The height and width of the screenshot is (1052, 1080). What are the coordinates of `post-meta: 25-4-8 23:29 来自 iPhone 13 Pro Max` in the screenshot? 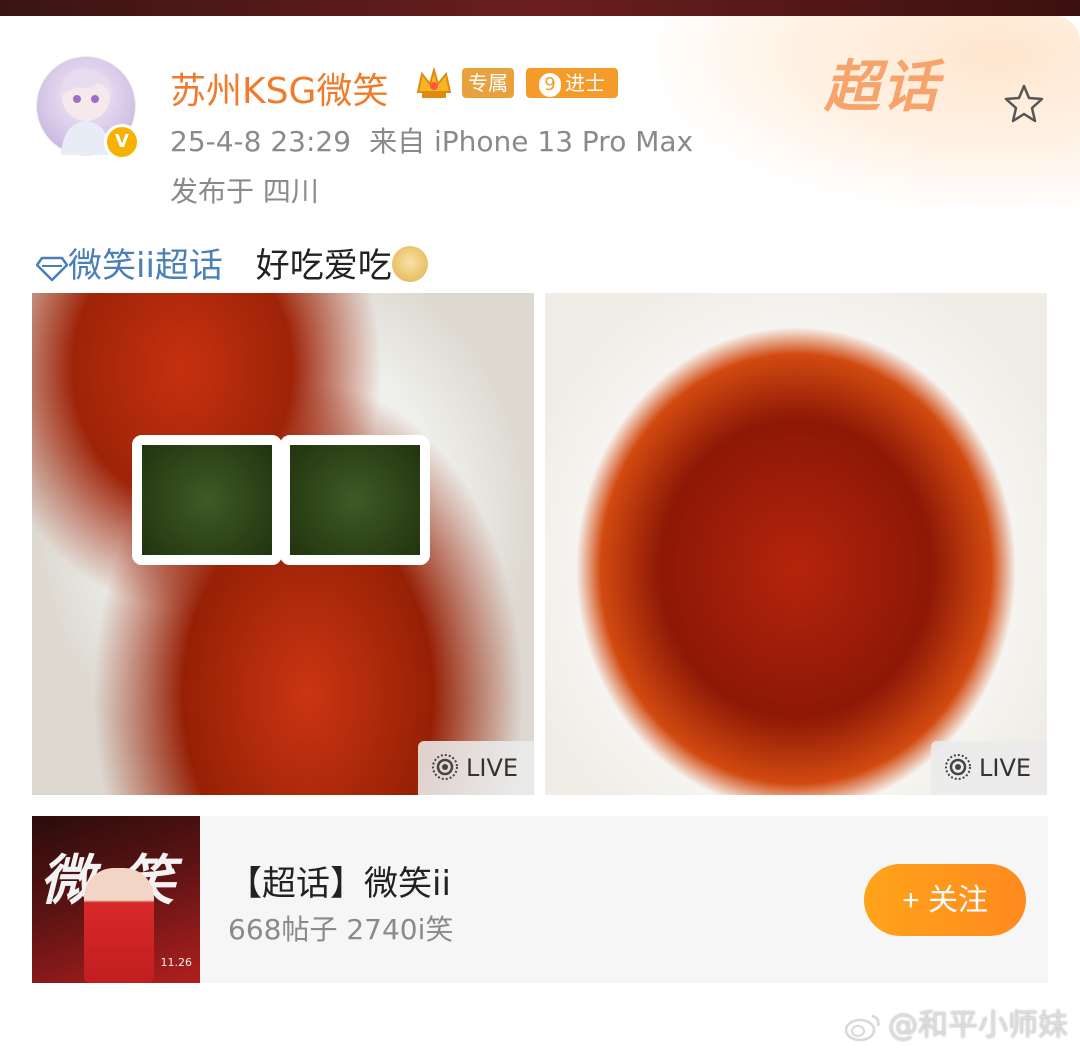 It's located at (431, 140).